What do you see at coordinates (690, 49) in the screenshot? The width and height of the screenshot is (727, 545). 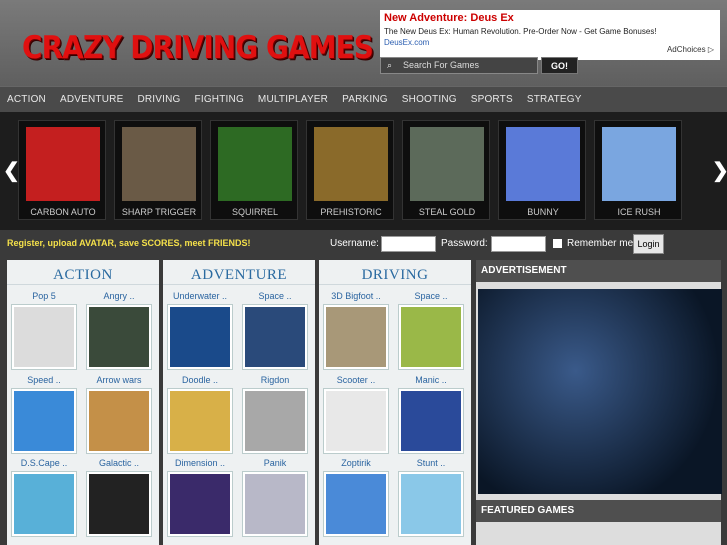 I see `adchoices-link: AdChoices ▷` at bounding box center [690, 49].